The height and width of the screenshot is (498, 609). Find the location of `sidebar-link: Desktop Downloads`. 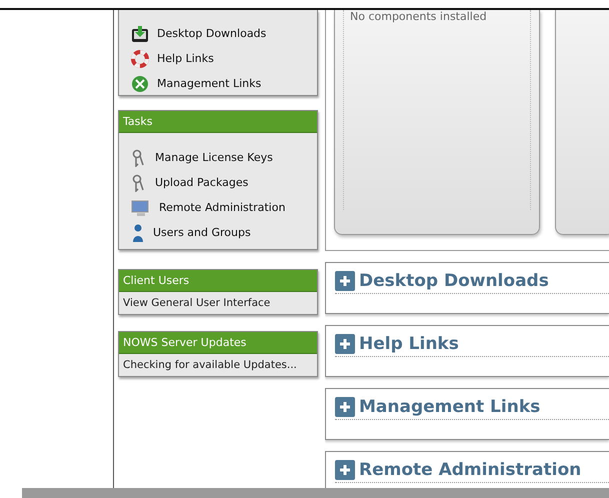

sidebar-link: Desktop Downloads is located at coordinates (211, 33).